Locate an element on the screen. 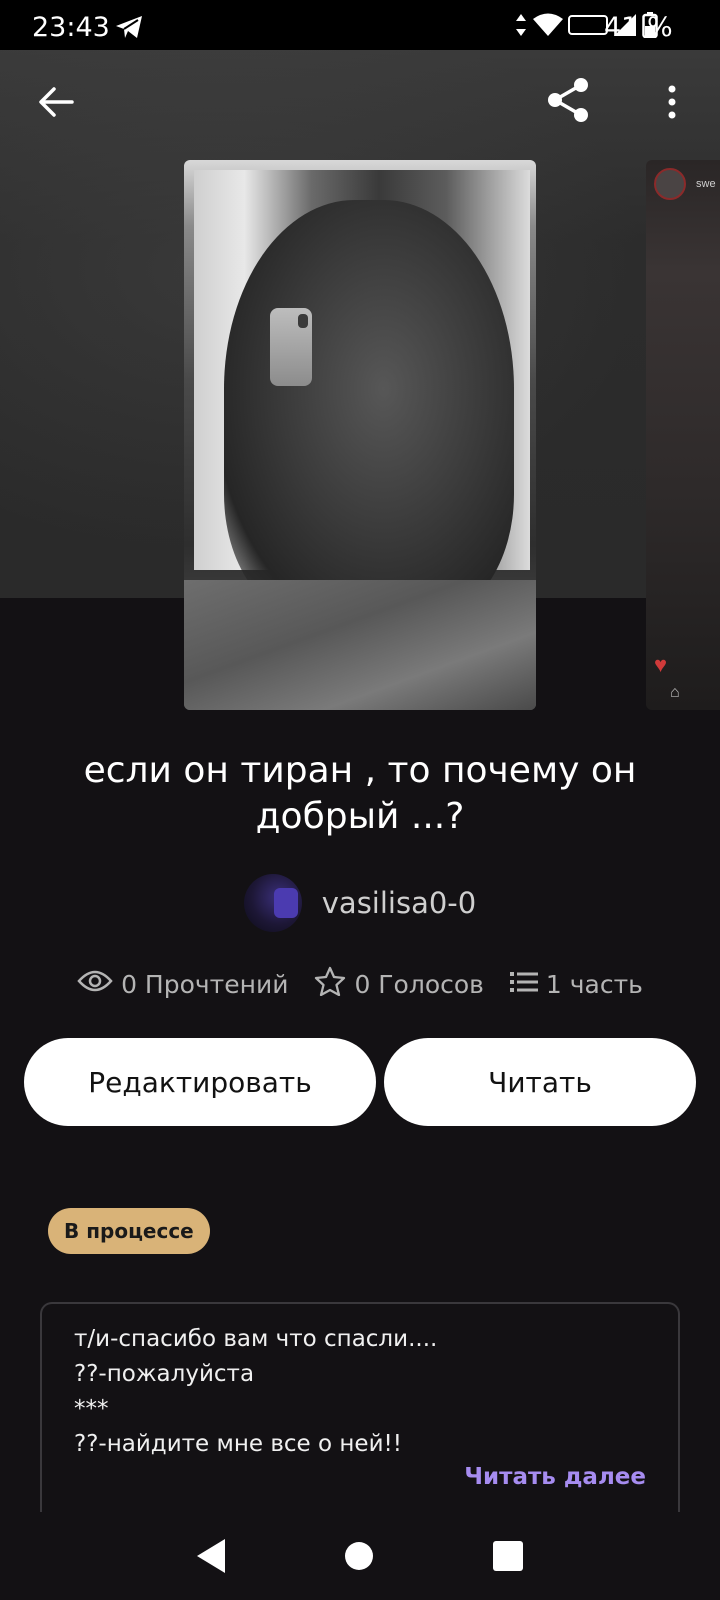  back-button is located at coordinates (56, 104).